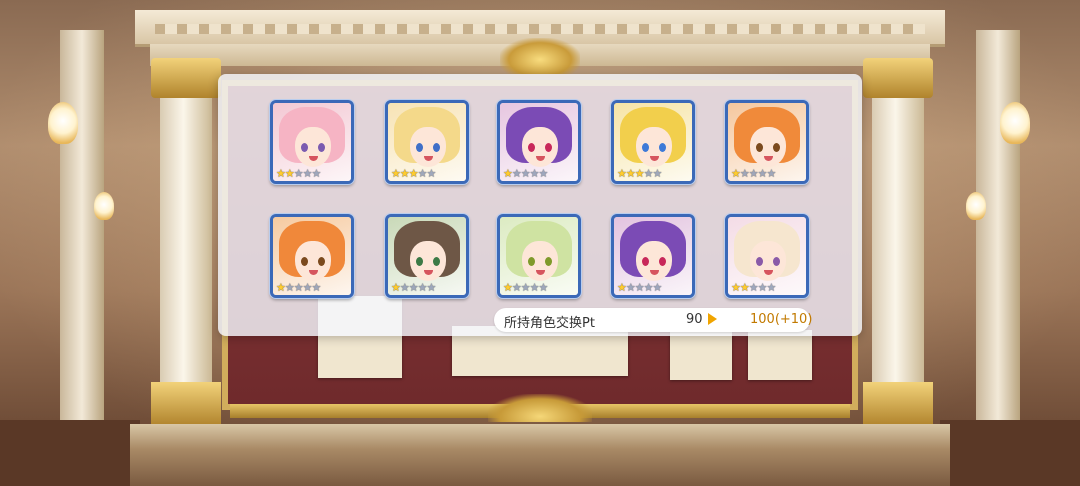 Image resolution: width=1080 pixels, height=486 pixels. Describe the element at coordinates (653, 142) in the screenshot. I see `character-card-c4: ★★★★★` at that location.